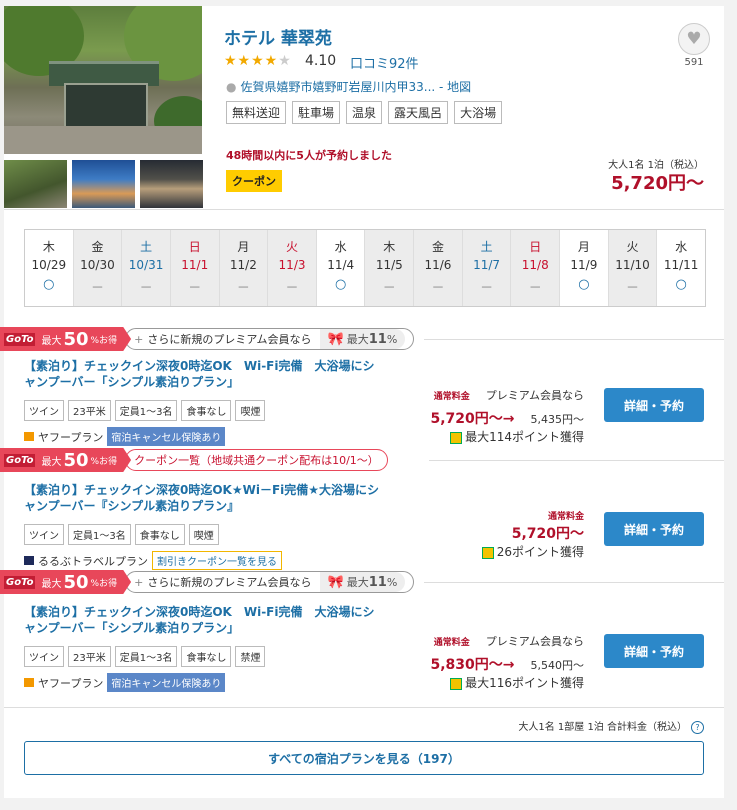  Describe the element at coordinates (565, 517) in the screenshot. I see `price-label: 通常料金` at that location.